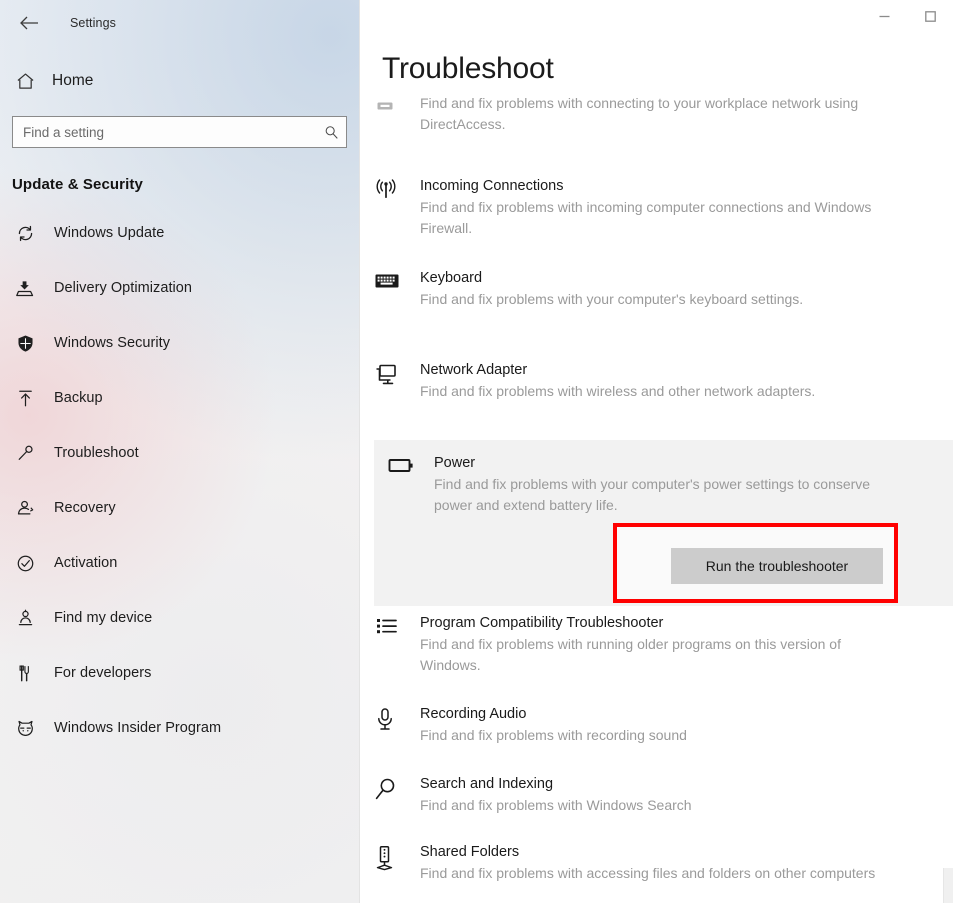  Describe the element at coordinates (29, 23) in the screenshot. I see `back-arrow-icon` at that location.